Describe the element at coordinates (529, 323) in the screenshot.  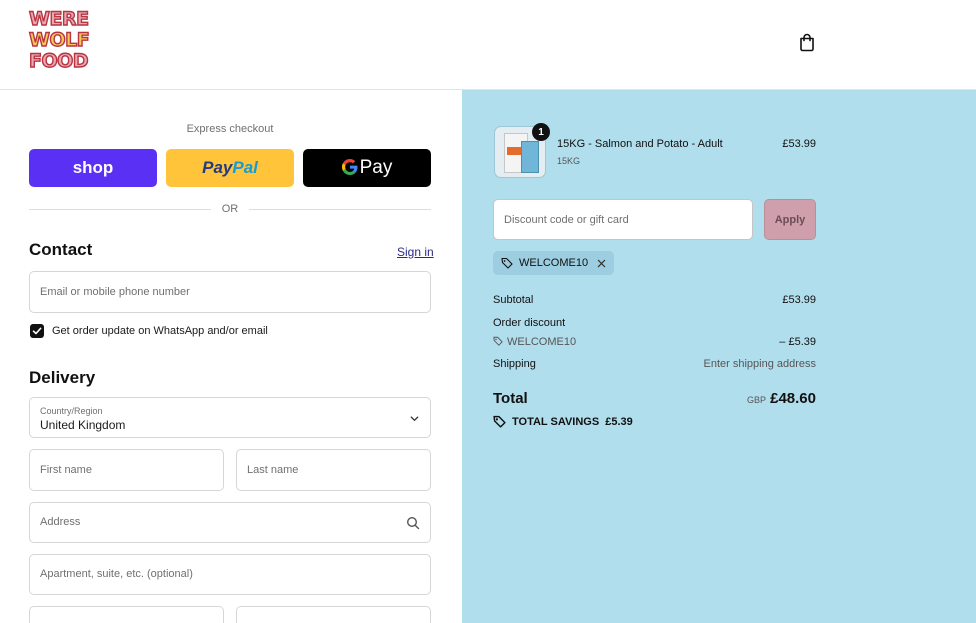
I see `order-discount-label: Order discount` at that location.